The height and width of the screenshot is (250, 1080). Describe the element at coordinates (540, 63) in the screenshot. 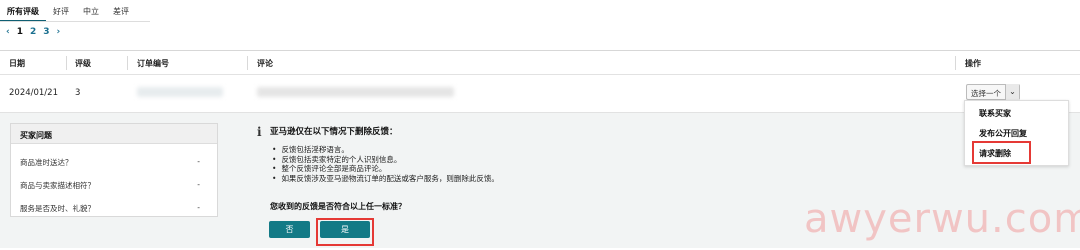

I see `table-header: 日期 评级 订单编号 评论 操作` at that location.